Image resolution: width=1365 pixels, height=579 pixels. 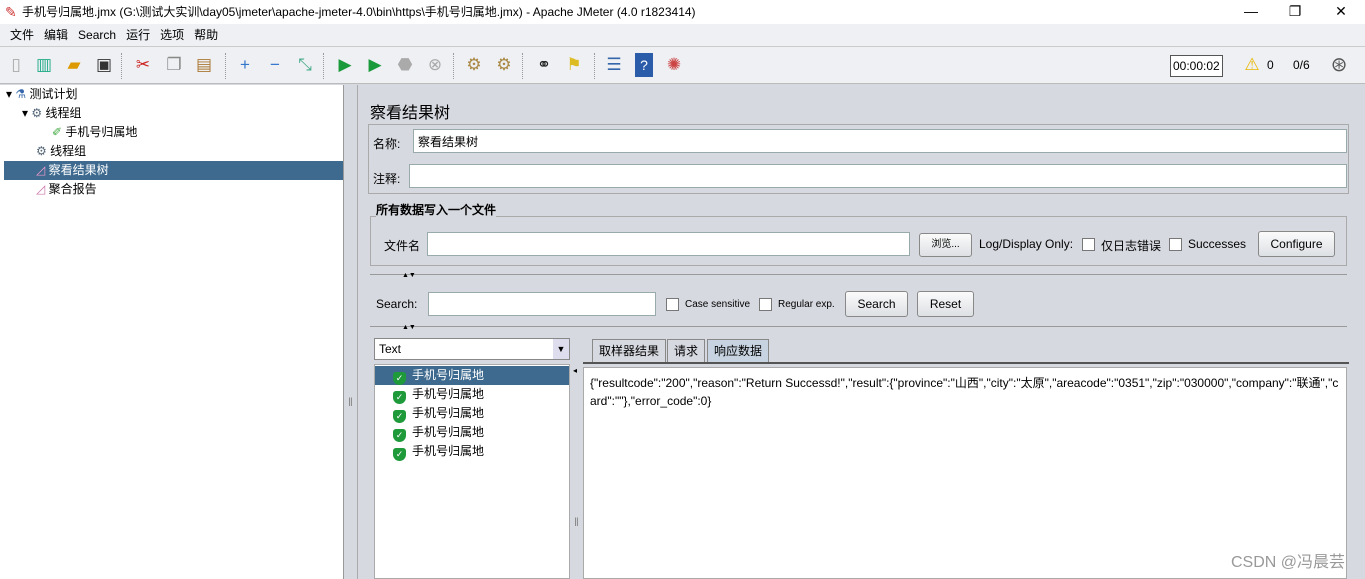 What do you see at coordinates (44, 65) in the screenshot?
I see `templates-icon: ▥` at bounding box center [44, 65].